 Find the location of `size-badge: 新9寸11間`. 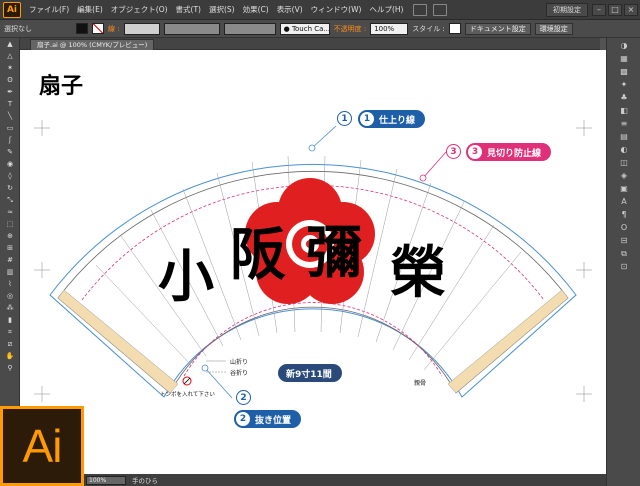

size-badge: 新9寸11間 is located at coordinates (310, 373).